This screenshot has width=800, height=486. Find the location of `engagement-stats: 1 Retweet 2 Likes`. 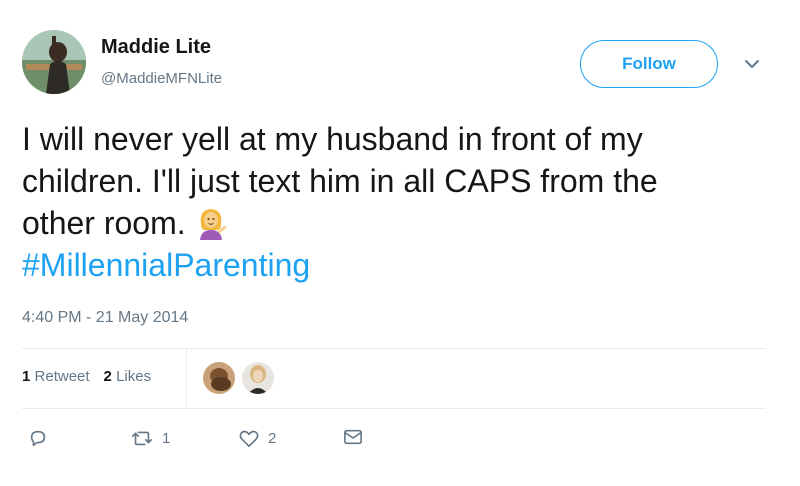

engagement-stats: 1 Retweet 2 Likes is located at coordinates (86, 376).